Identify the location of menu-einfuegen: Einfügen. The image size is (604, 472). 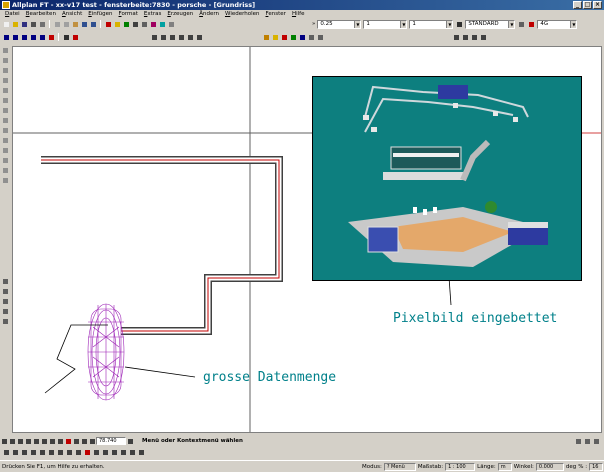
(100, 14).